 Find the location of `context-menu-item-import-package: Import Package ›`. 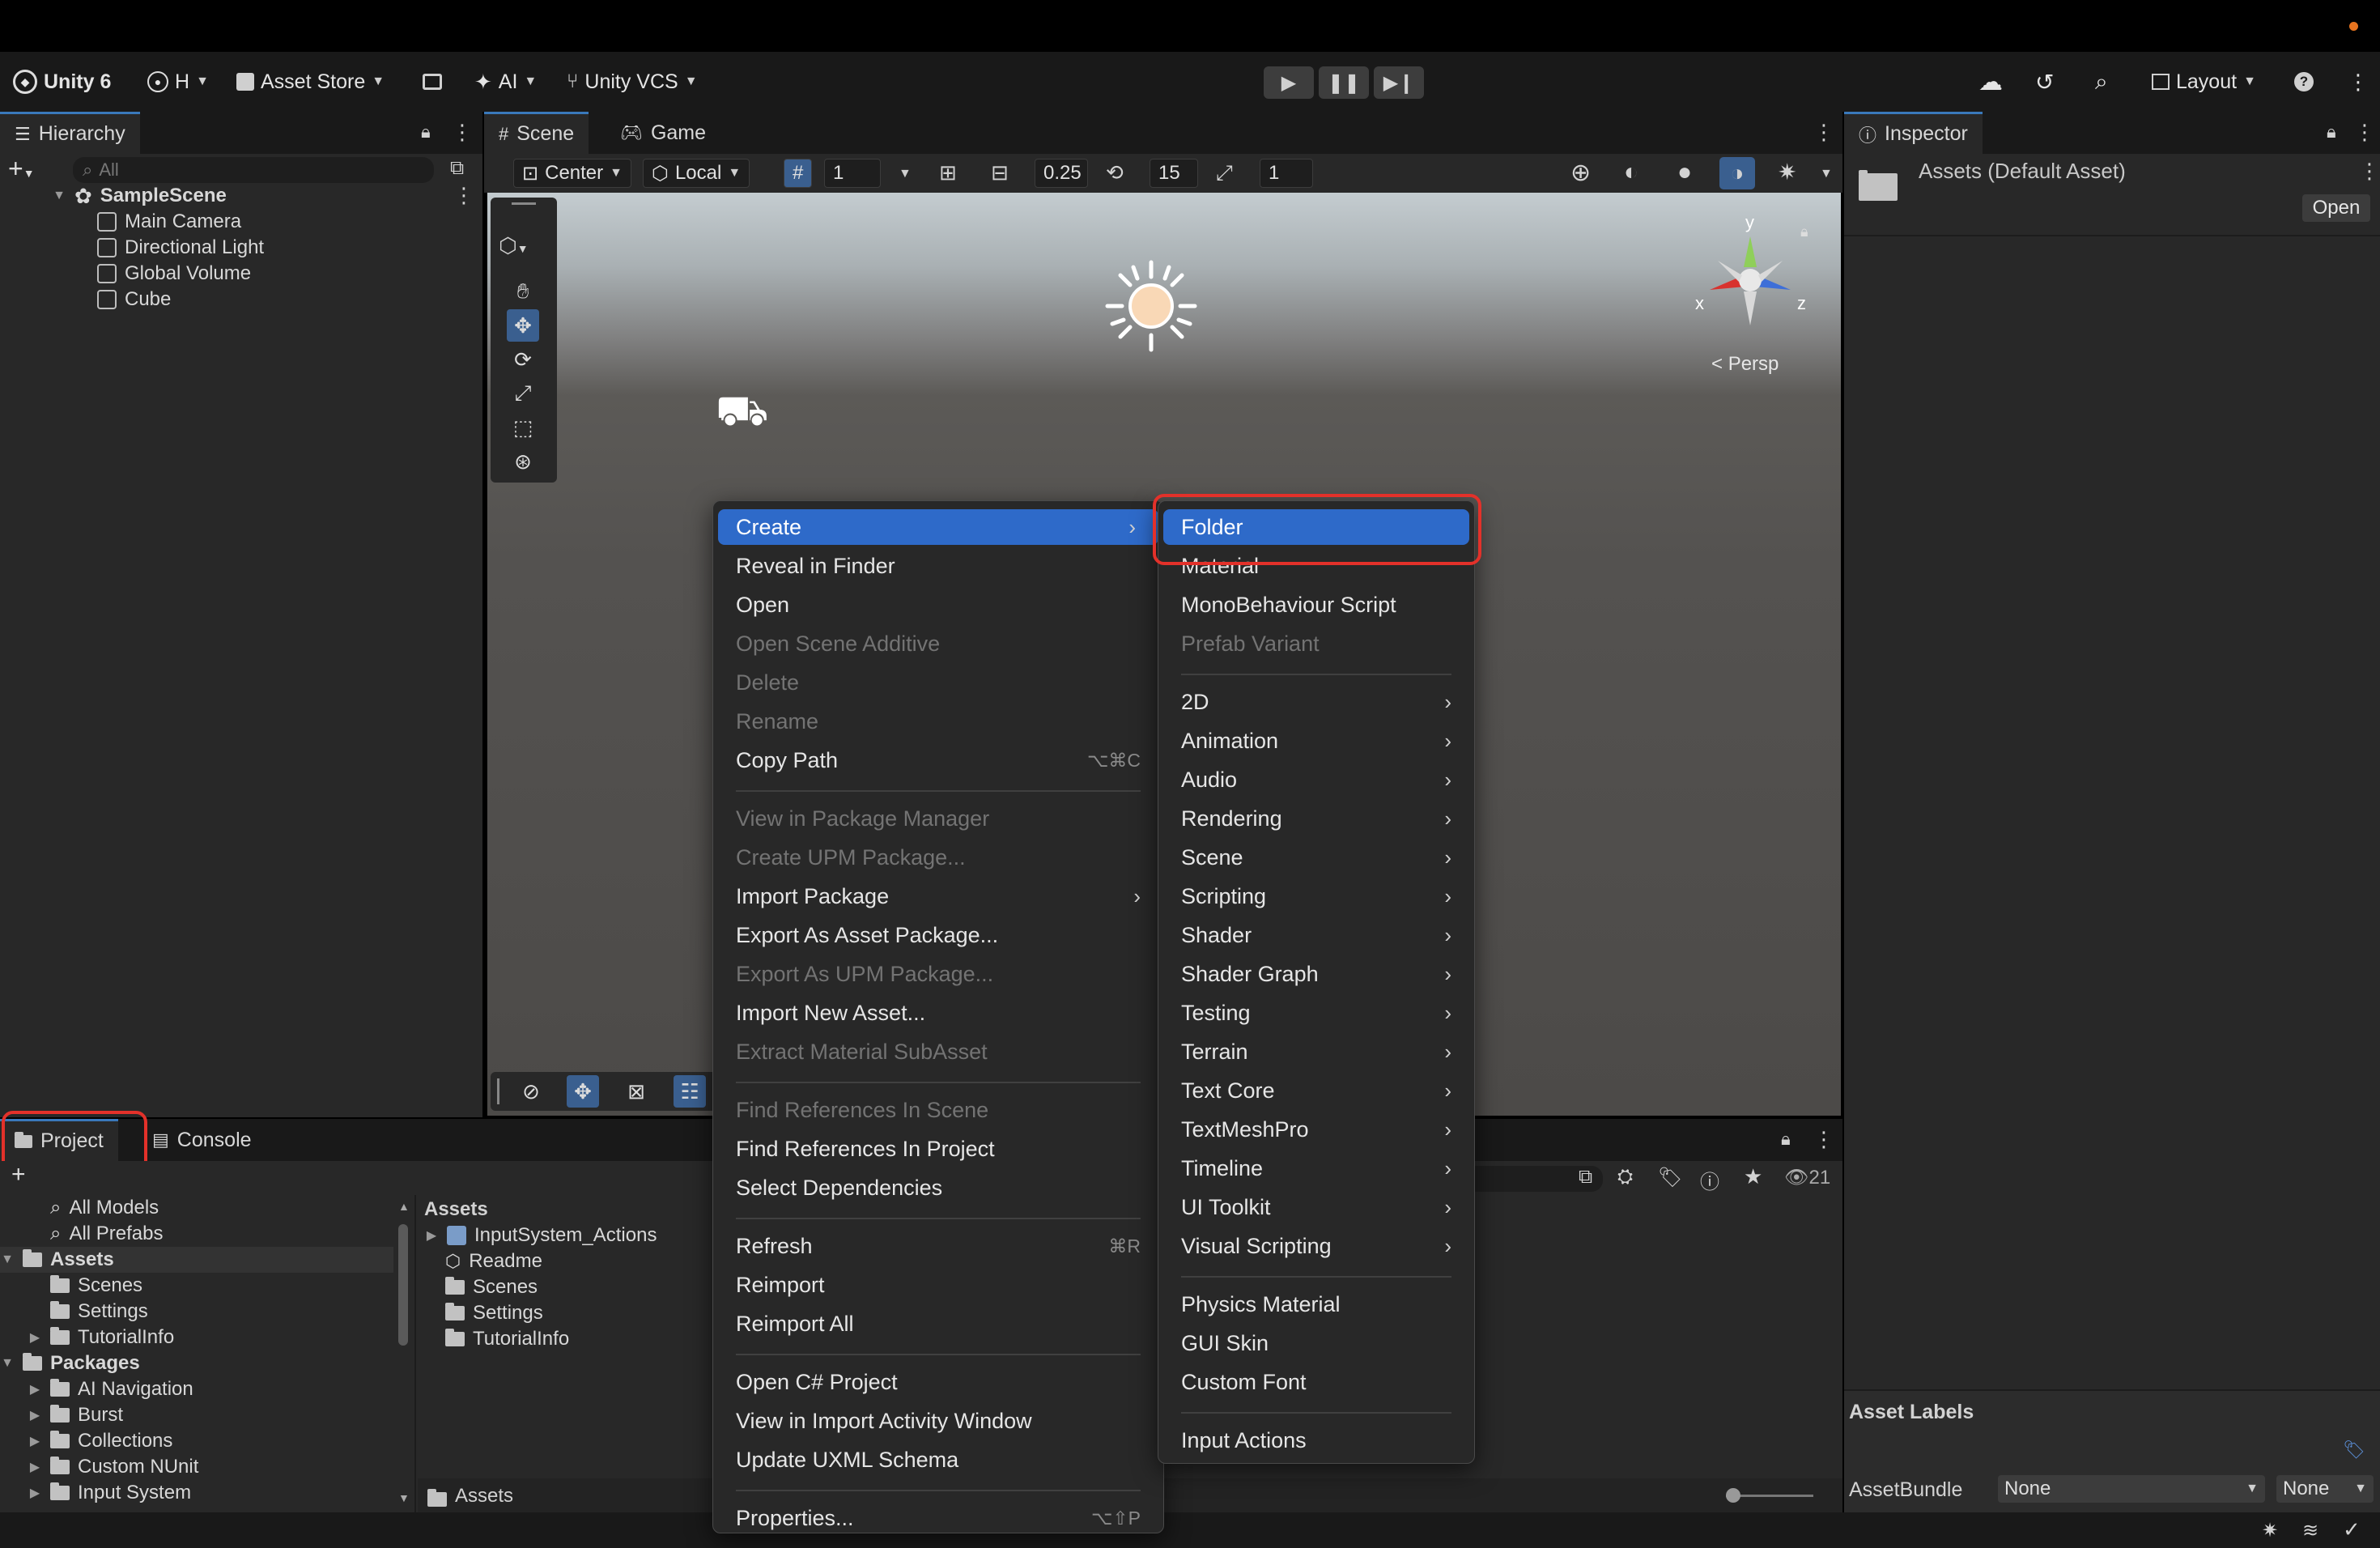

context-menu-item-import-package: Import Package › is located at coordinates (938, 896).